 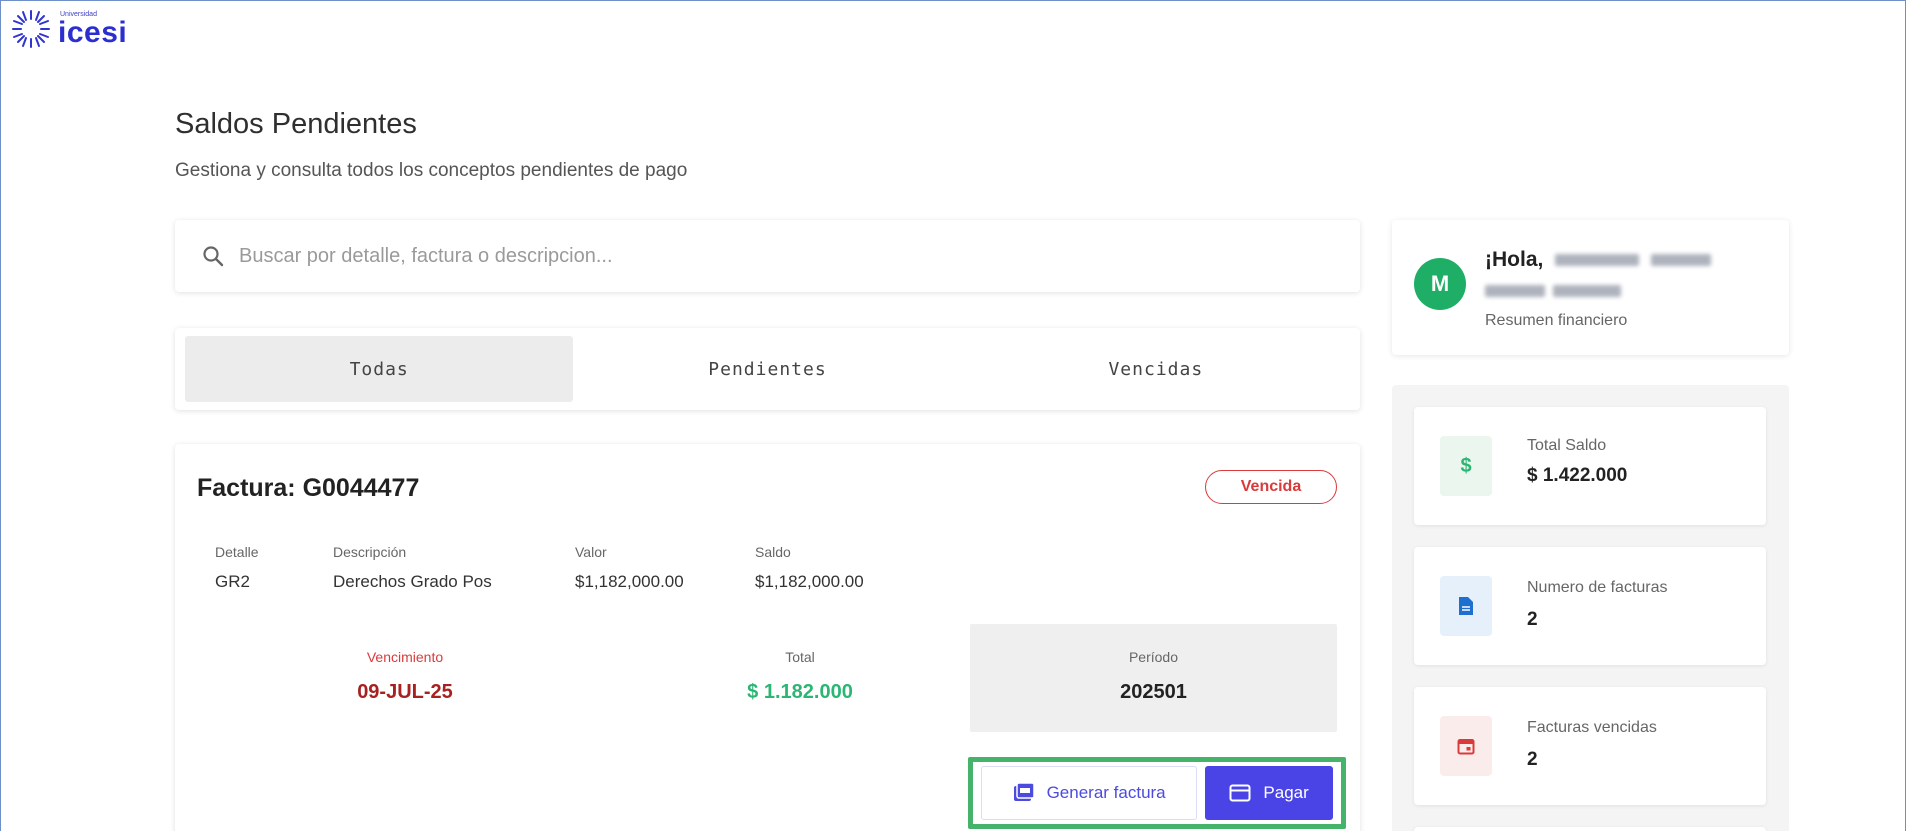 What do you see at coordinates (1466, 746) in the screenshot?
I see `calendar-icon` at bounding box center [1466, 746].